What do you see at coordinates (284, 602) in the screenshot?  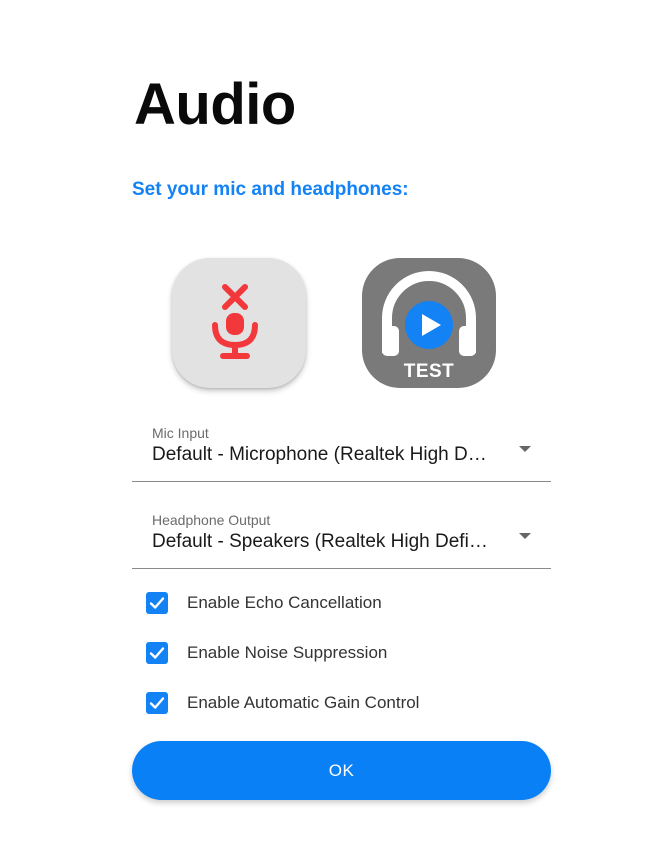 I see `echo-cancellation-label: Enable Echo Cancellation` at bounding box center [284, 602].